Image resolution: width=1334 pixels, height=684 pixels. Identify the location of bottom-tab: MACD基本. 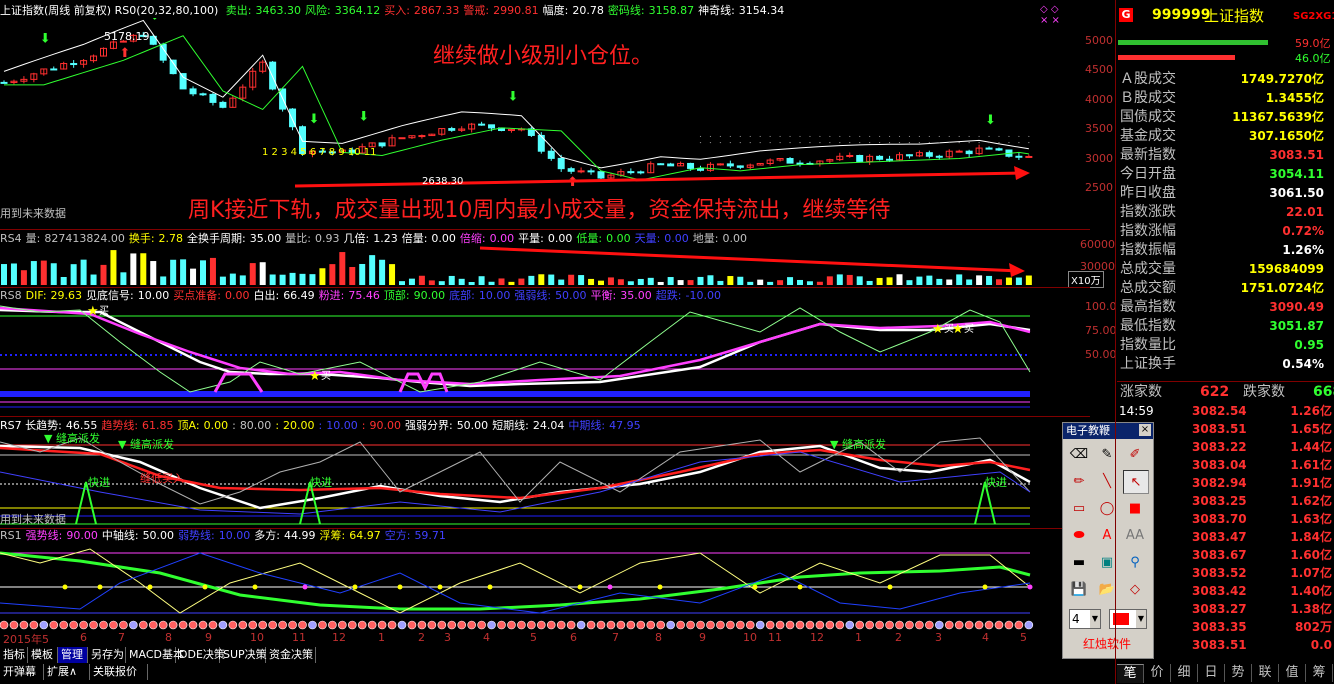
(155, 655).